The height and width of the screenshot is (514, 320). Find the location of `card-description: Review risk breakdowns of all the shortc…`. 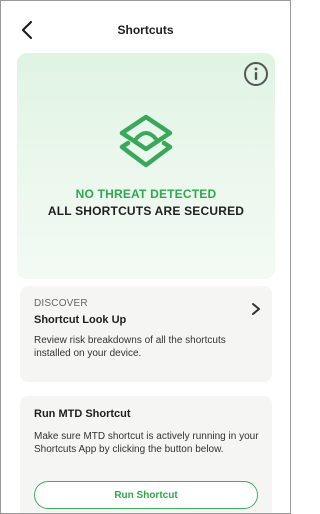

card-description: Review risk breakdowns of all the shortc… is located at coordinates (130, 347).